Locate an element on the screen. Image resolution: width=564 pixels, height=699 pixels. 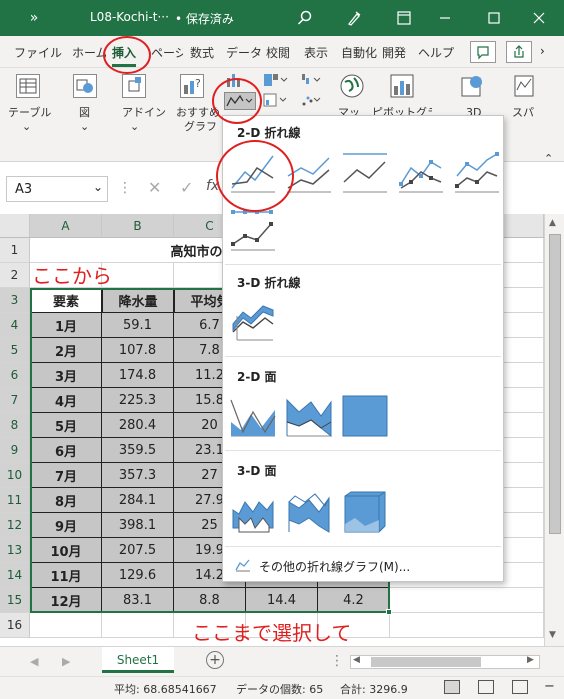
data-cell: 4.2 is located at coordinates (354, 600).